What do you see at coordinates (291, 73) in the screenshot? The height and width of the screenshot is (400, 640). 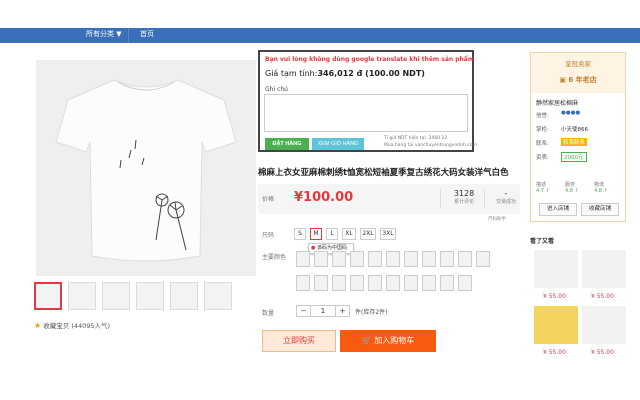 I see `estimate-label: Giá tạm tính:` at bounding box center [291, 73].